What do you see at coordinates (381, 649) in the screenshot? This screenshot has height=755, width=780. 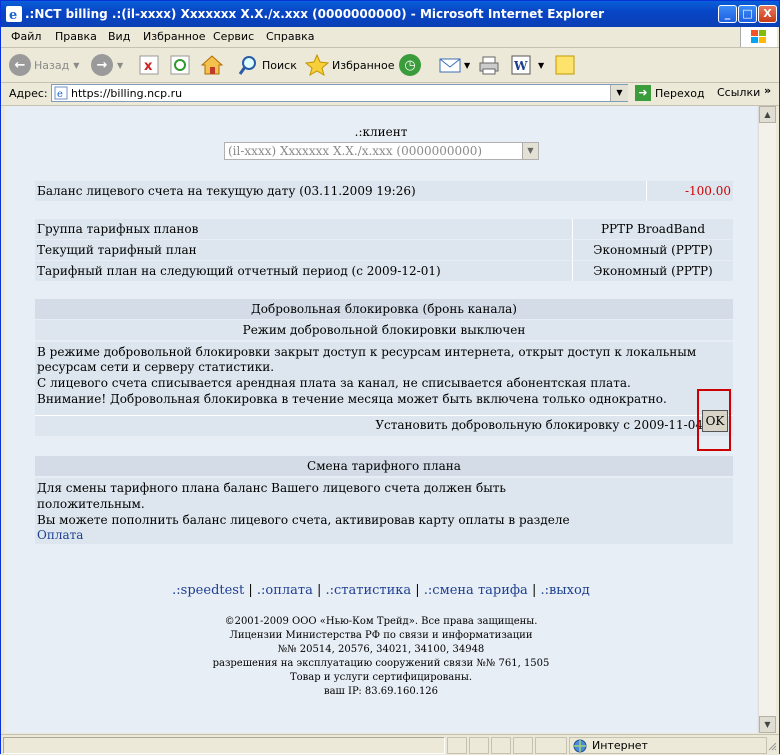 I see `footer-line: №№ 20514, 20576, 34021, 34100, 34948` at bounding box center [381, 649].